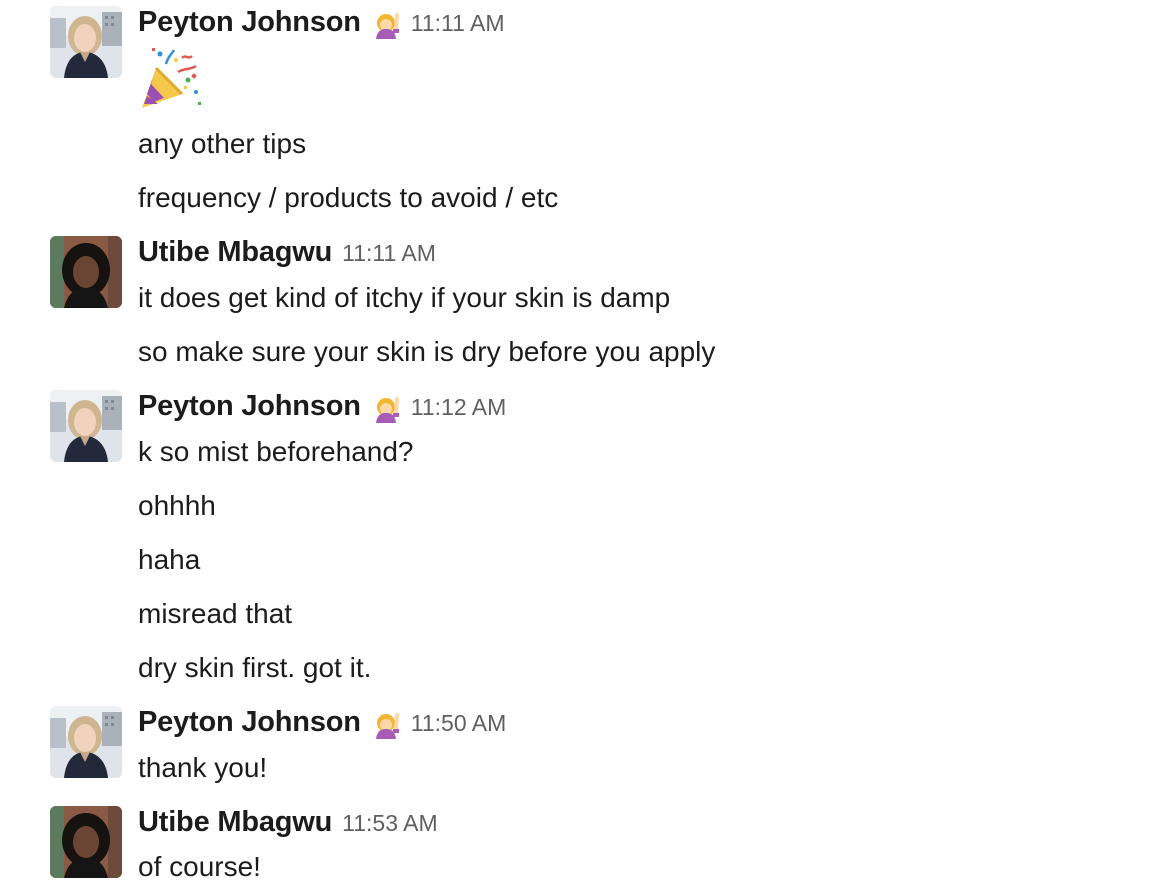 This screenshot has height=896, width=1166. I want to click on message-text: misread that, so click(215, 613).